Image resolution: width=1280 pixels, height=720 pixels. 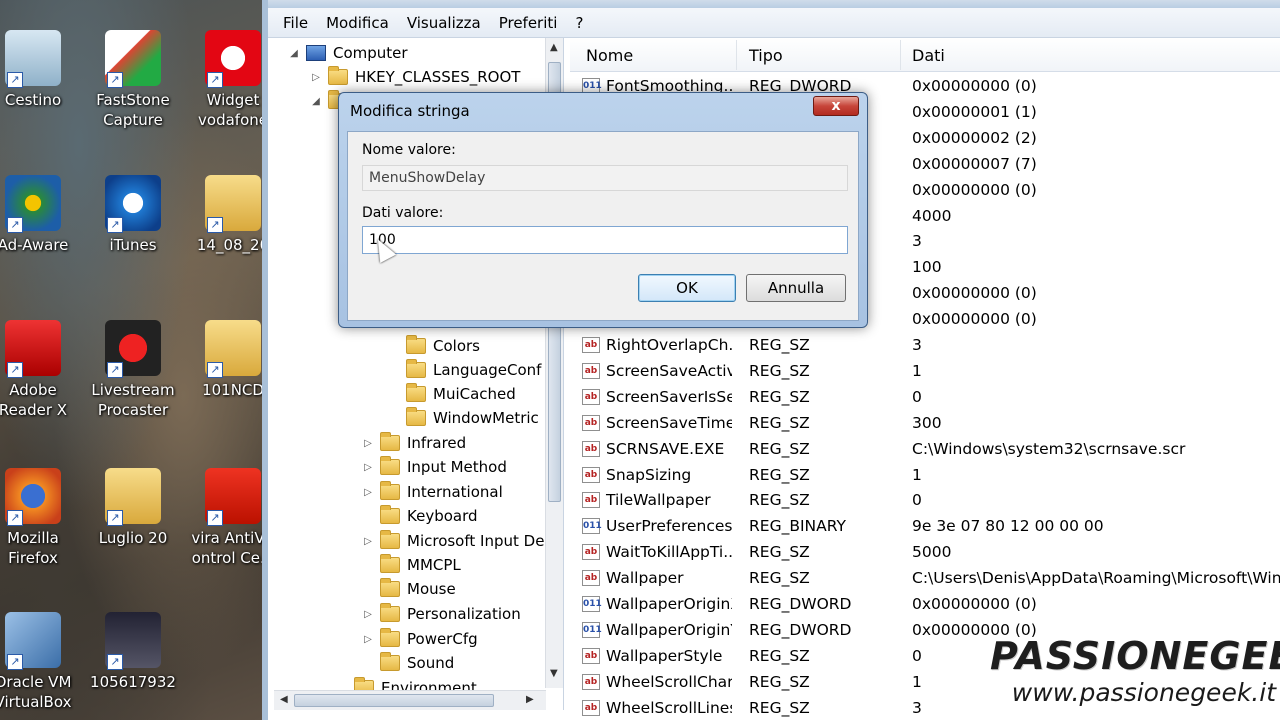 What do you see at coordinates (463, 418) in the screenshot?
I see `tree-node: WindowMetric` at bounding box center [463, 418].